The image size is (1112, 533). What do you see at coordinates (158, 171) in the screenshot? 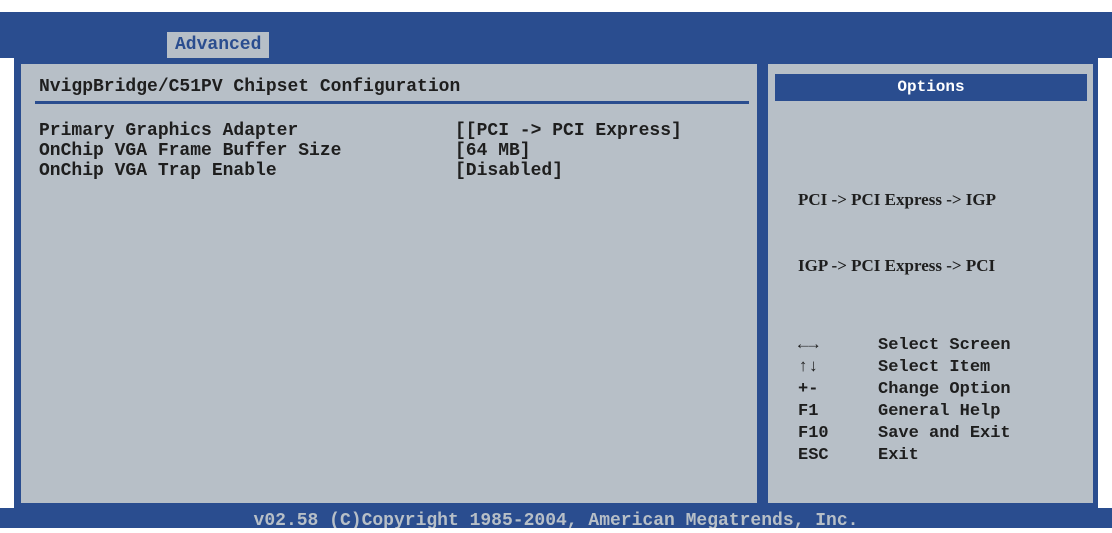
I see `setting-label: OnChip VGA Trap Enable` at bounding box center [158, 171].